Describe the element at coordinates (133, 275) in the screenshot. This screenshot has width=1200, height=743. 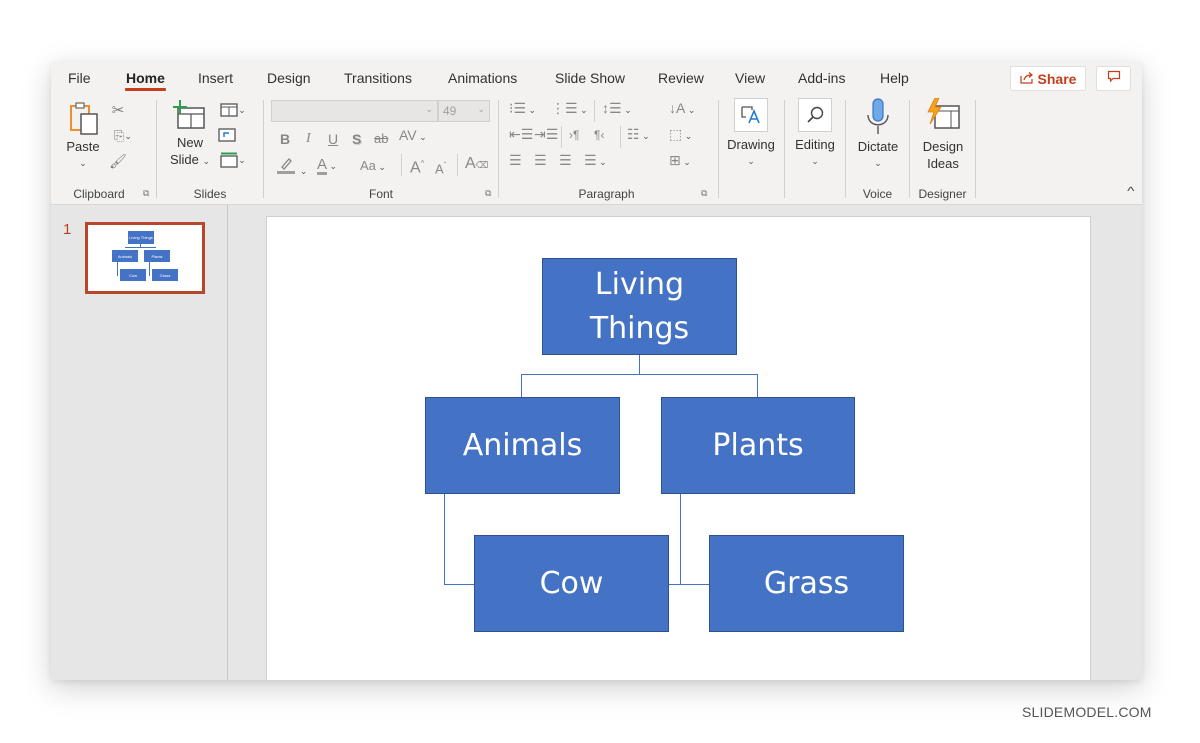
I see `thumb-node-cow: Cow` at that location.